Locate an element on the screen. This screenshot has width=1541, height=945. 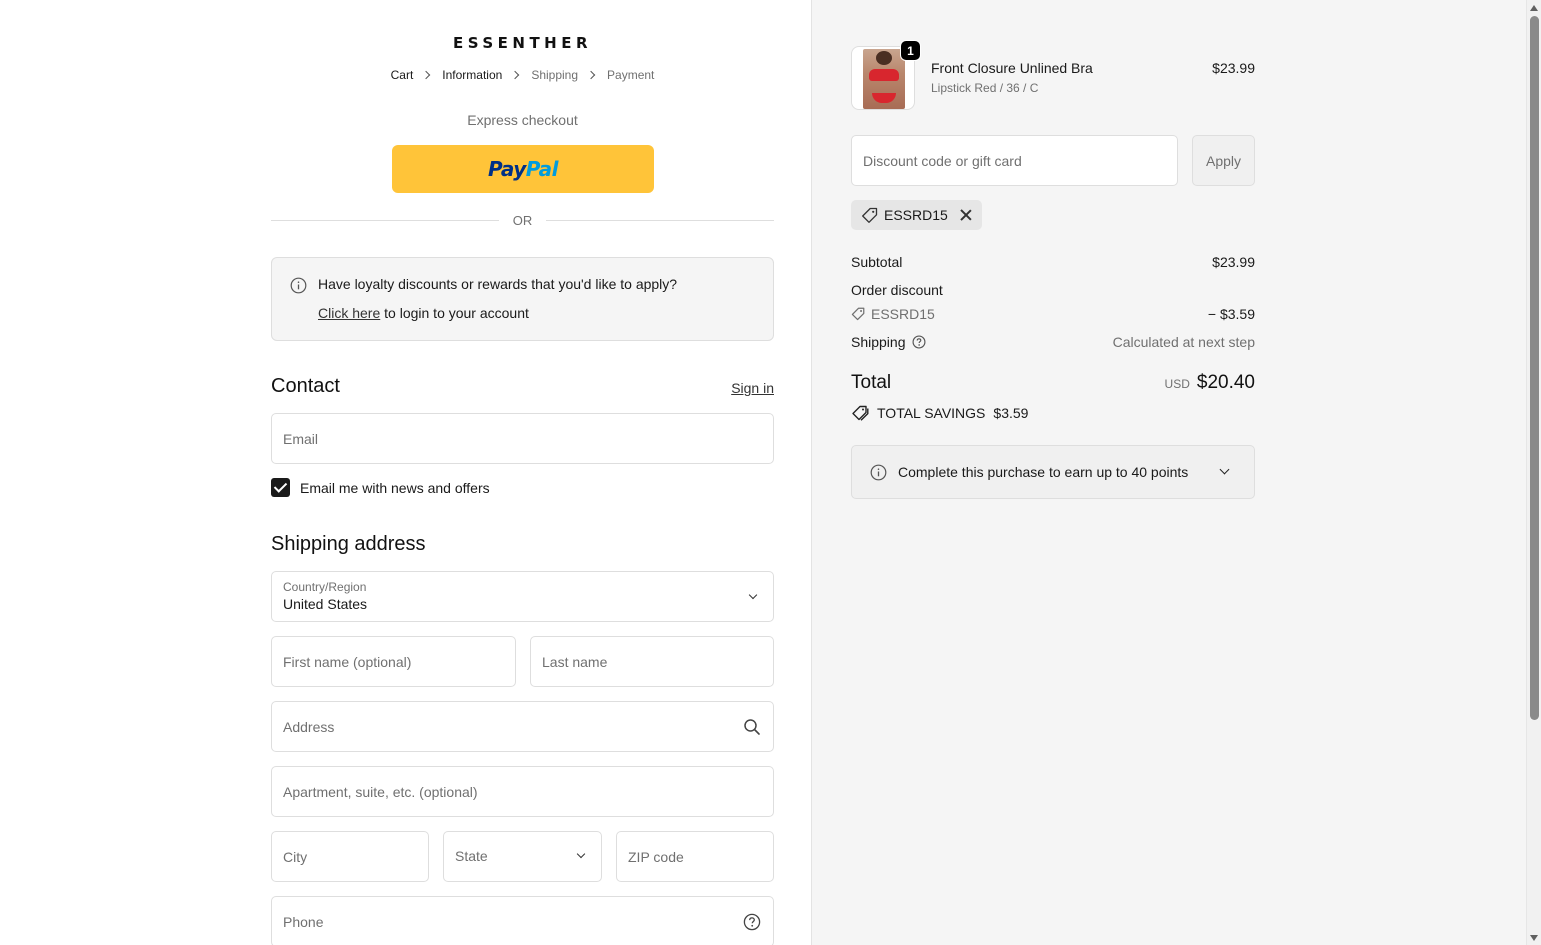
first-name-field: First name (optional) is located at coordinates (393, 661).